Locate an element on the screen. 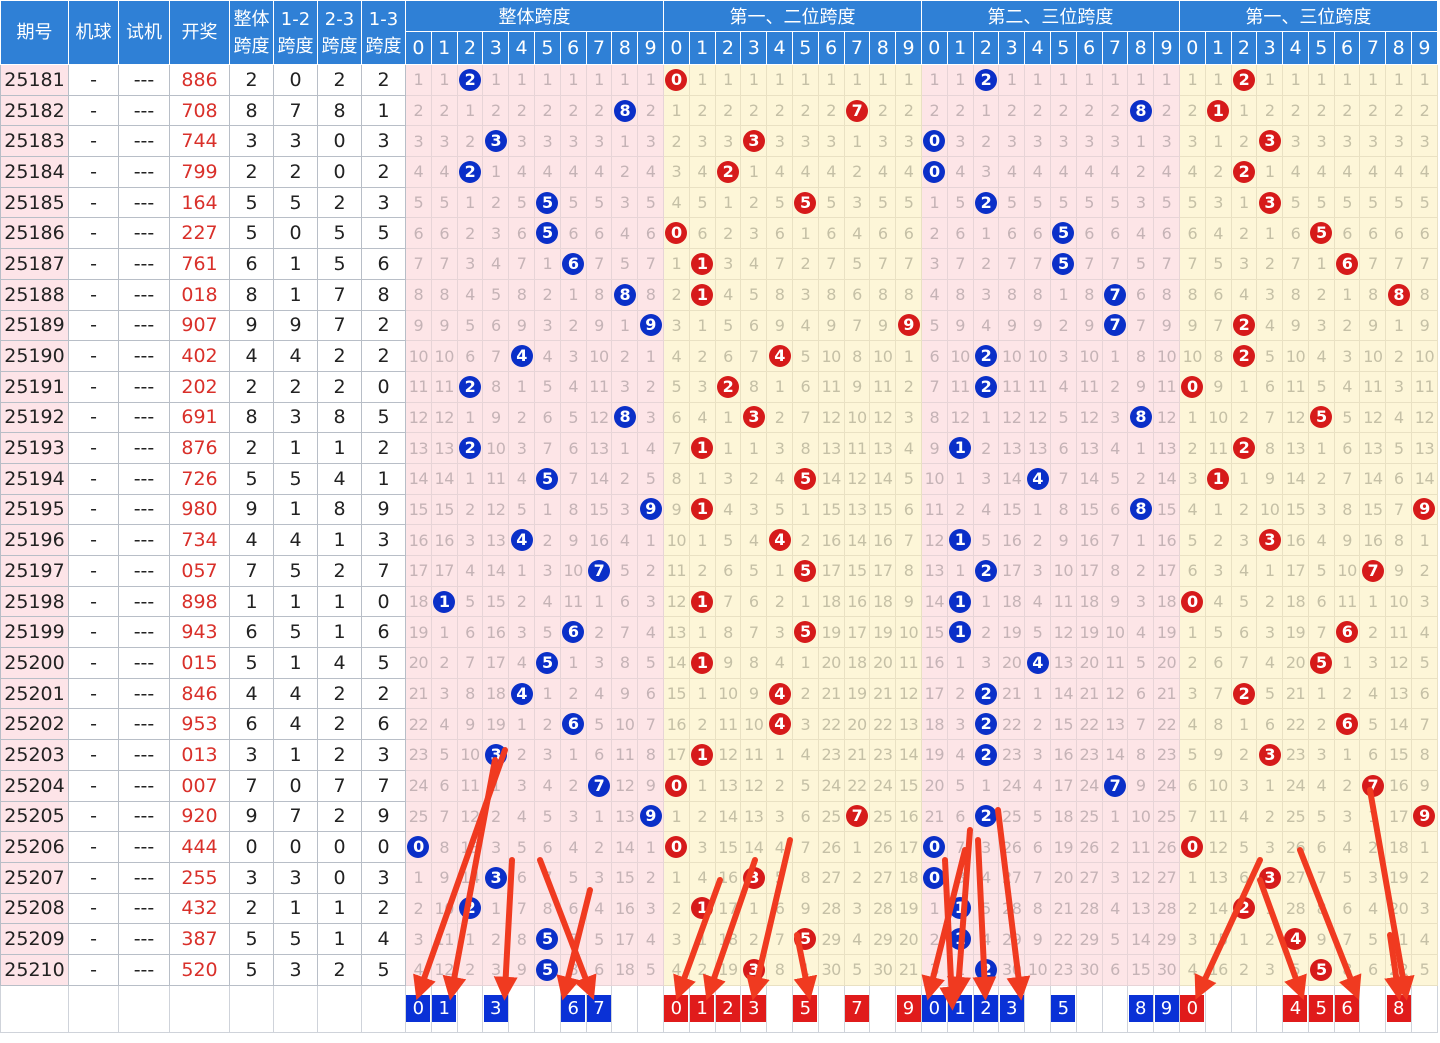  span23-cell: 8 is located at coordinates (339, 110).